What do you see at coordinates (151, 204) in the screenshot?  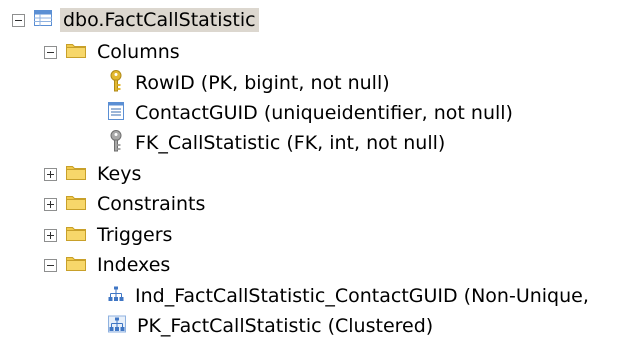 I see `folder-label: Constraints` at bounding box center [151, 204].